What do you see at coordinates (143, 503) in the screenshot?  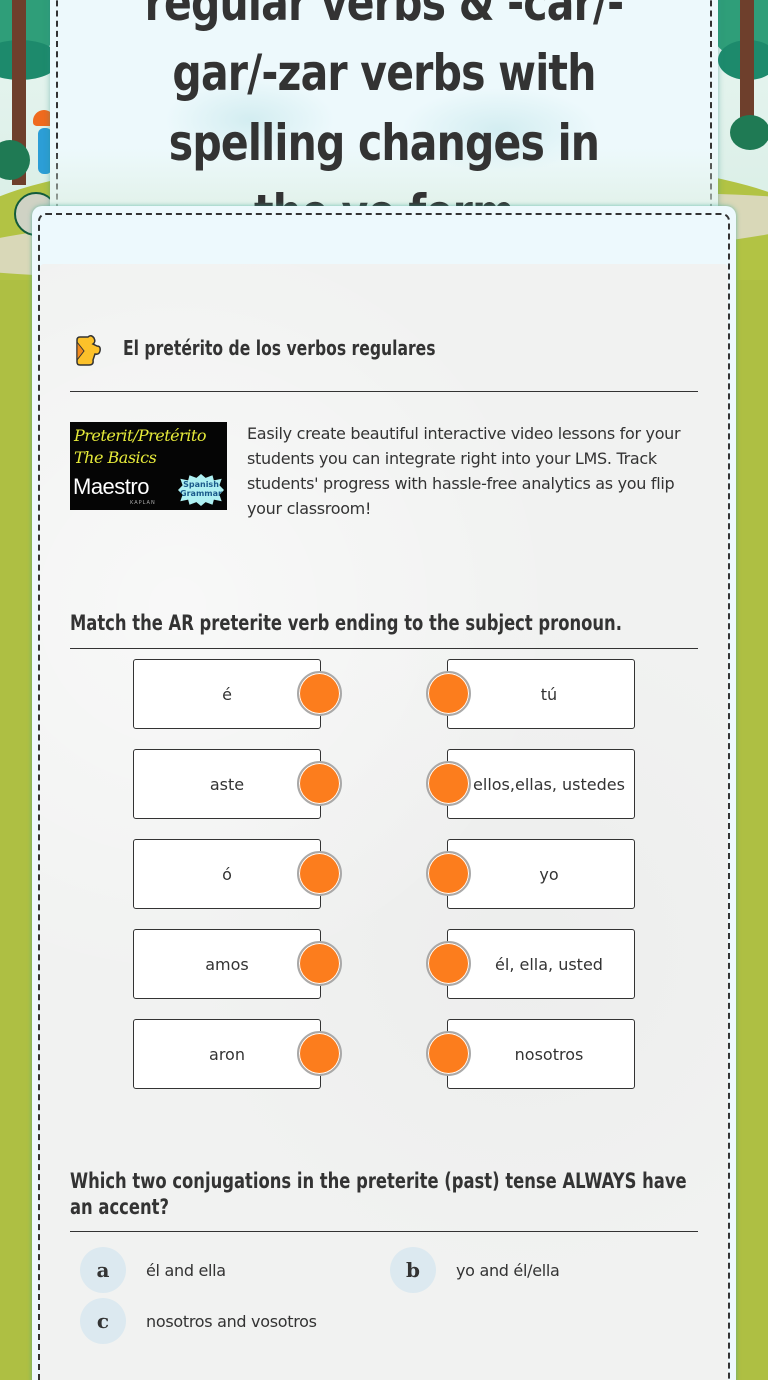 I see `thumbnail-brand-sub: KAPLAN` at bounding box center [143, 503].